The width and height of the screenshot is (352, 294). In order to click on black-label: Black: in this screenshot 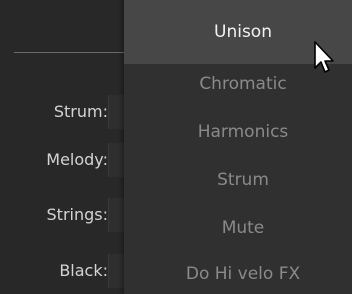, I will do `click(83, 270)`.